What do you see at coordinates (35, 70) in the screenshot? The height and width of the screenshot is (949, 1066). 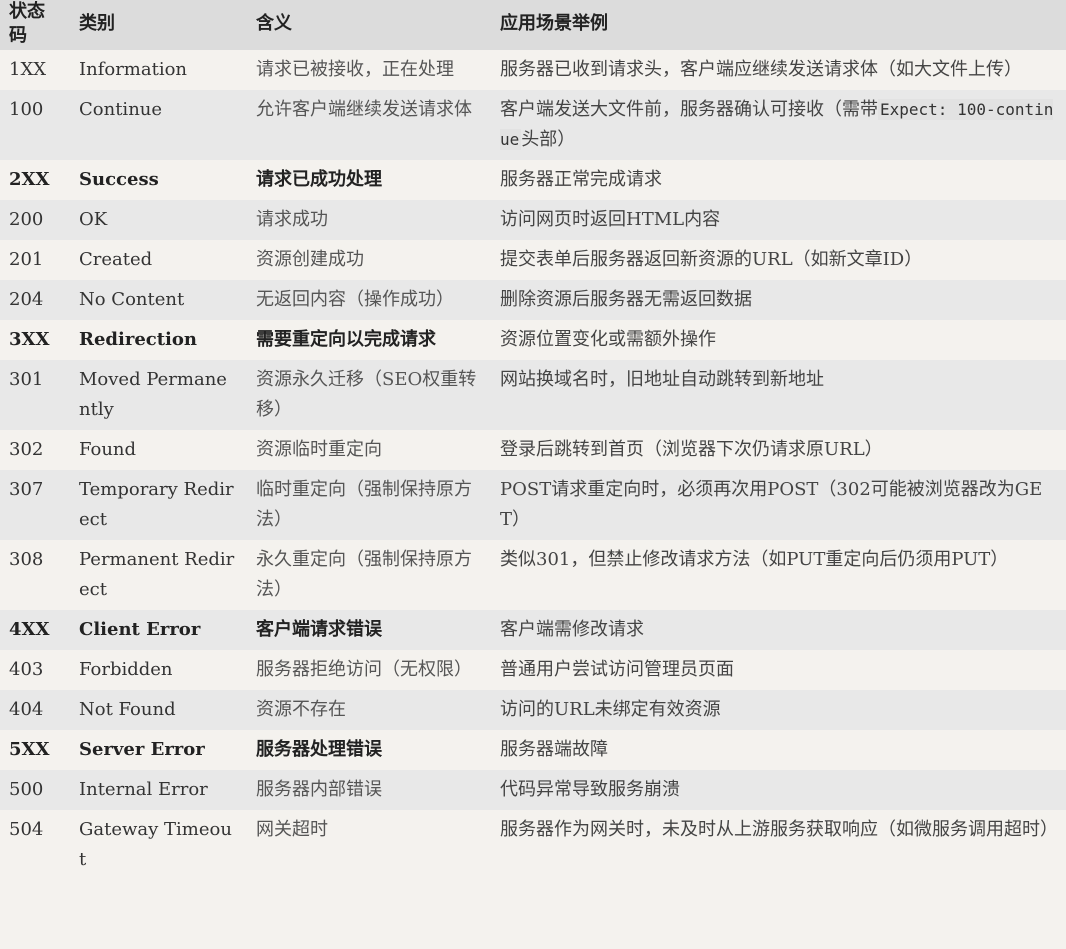 I see `cell-code: 1XX` at bounding box center [35, 70].